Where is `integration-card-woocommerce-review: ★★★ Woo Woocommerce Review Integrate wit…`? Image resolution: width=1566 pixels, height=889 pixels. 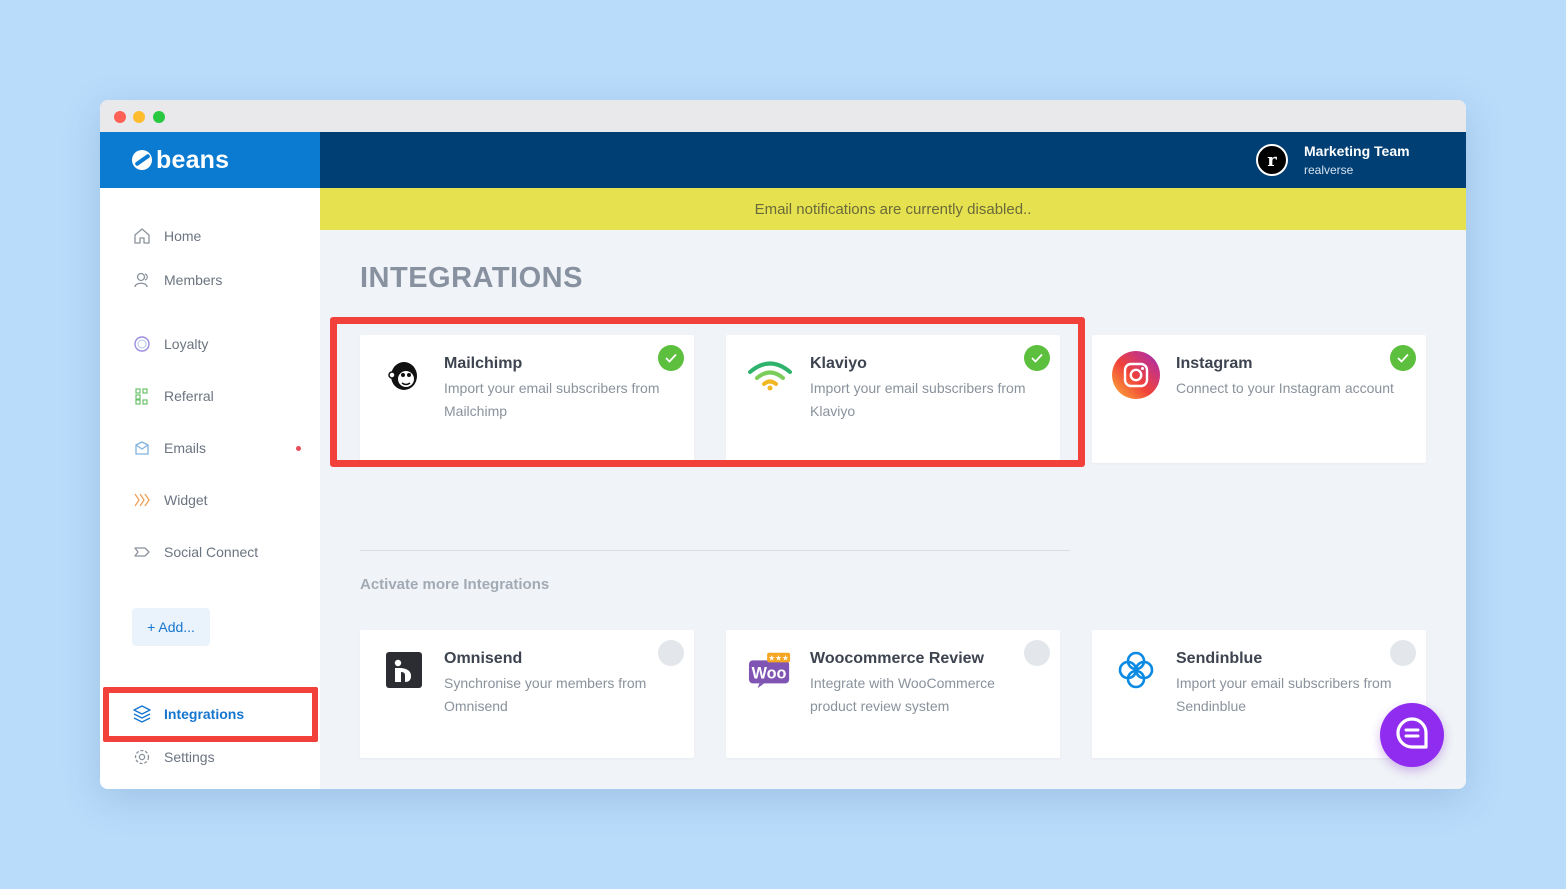 integration-card-woocommerce-review: ★★★ Woo Woocommerce Review Integrate wit… is located at coordinates (893, 694).